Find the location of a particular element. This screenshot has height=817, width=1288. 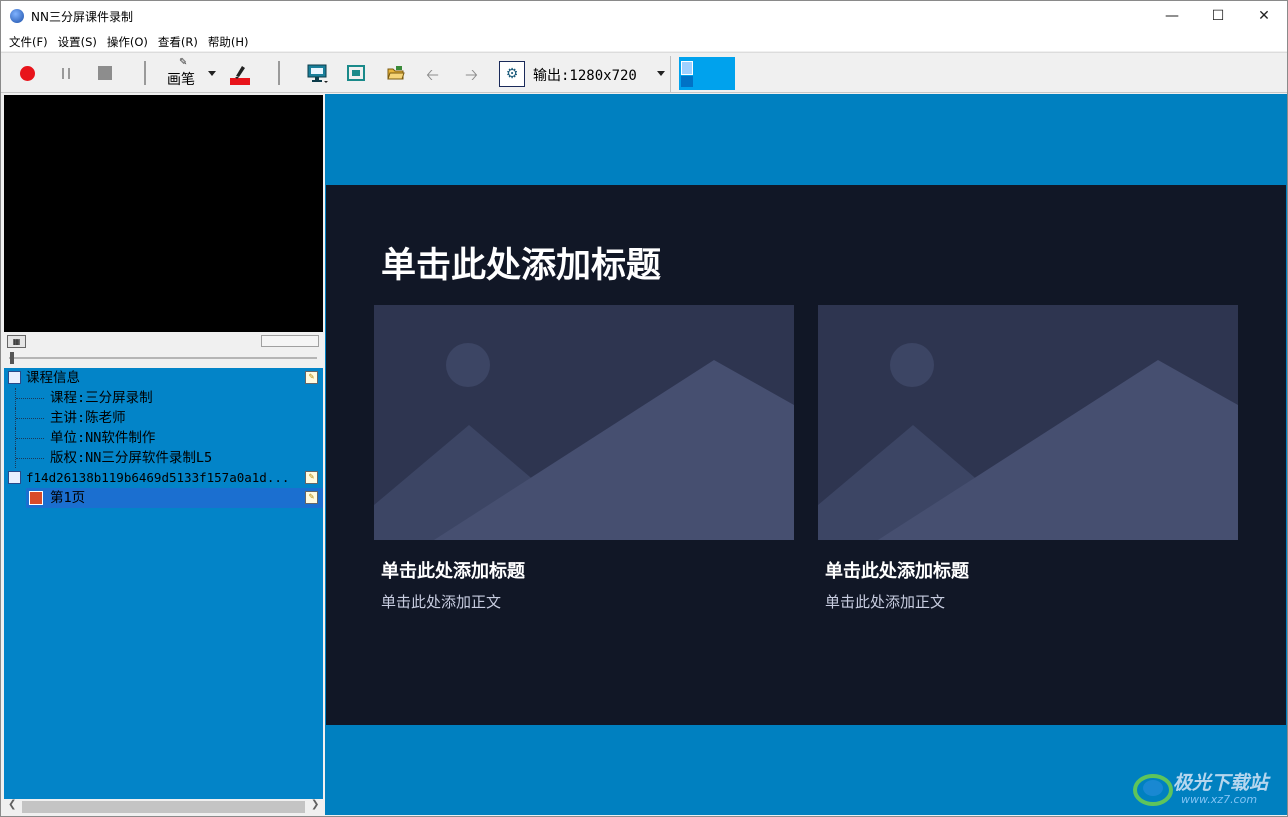

ppt-slide-icon is located at coordinates (36, 498).